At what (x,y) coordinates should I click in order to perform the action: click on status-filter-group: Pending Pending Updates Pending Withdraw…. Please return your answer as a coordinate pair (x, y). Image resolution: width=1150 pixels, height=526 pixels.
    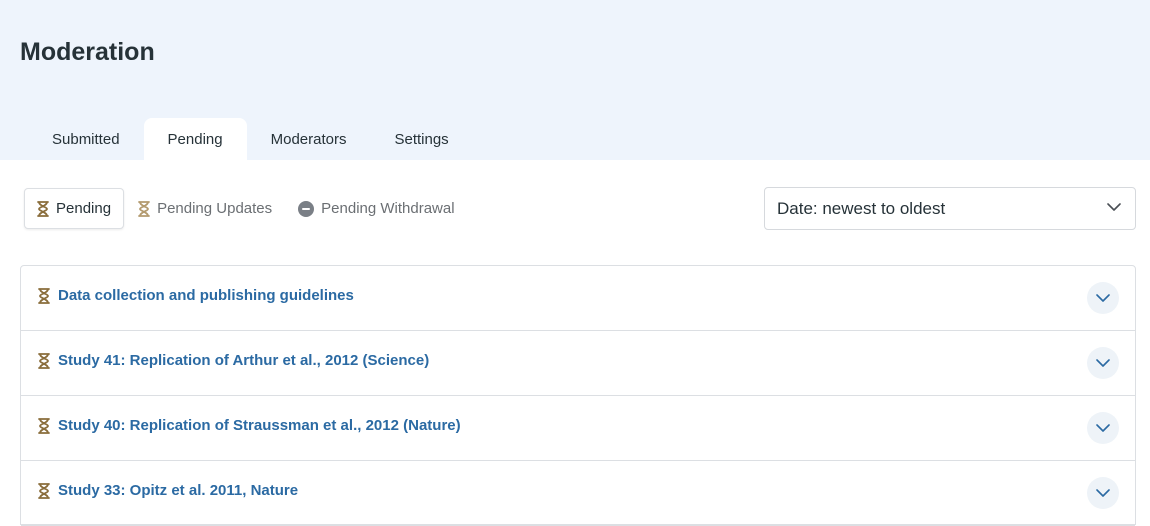
    Looking at the image, I should click on (245, 208).